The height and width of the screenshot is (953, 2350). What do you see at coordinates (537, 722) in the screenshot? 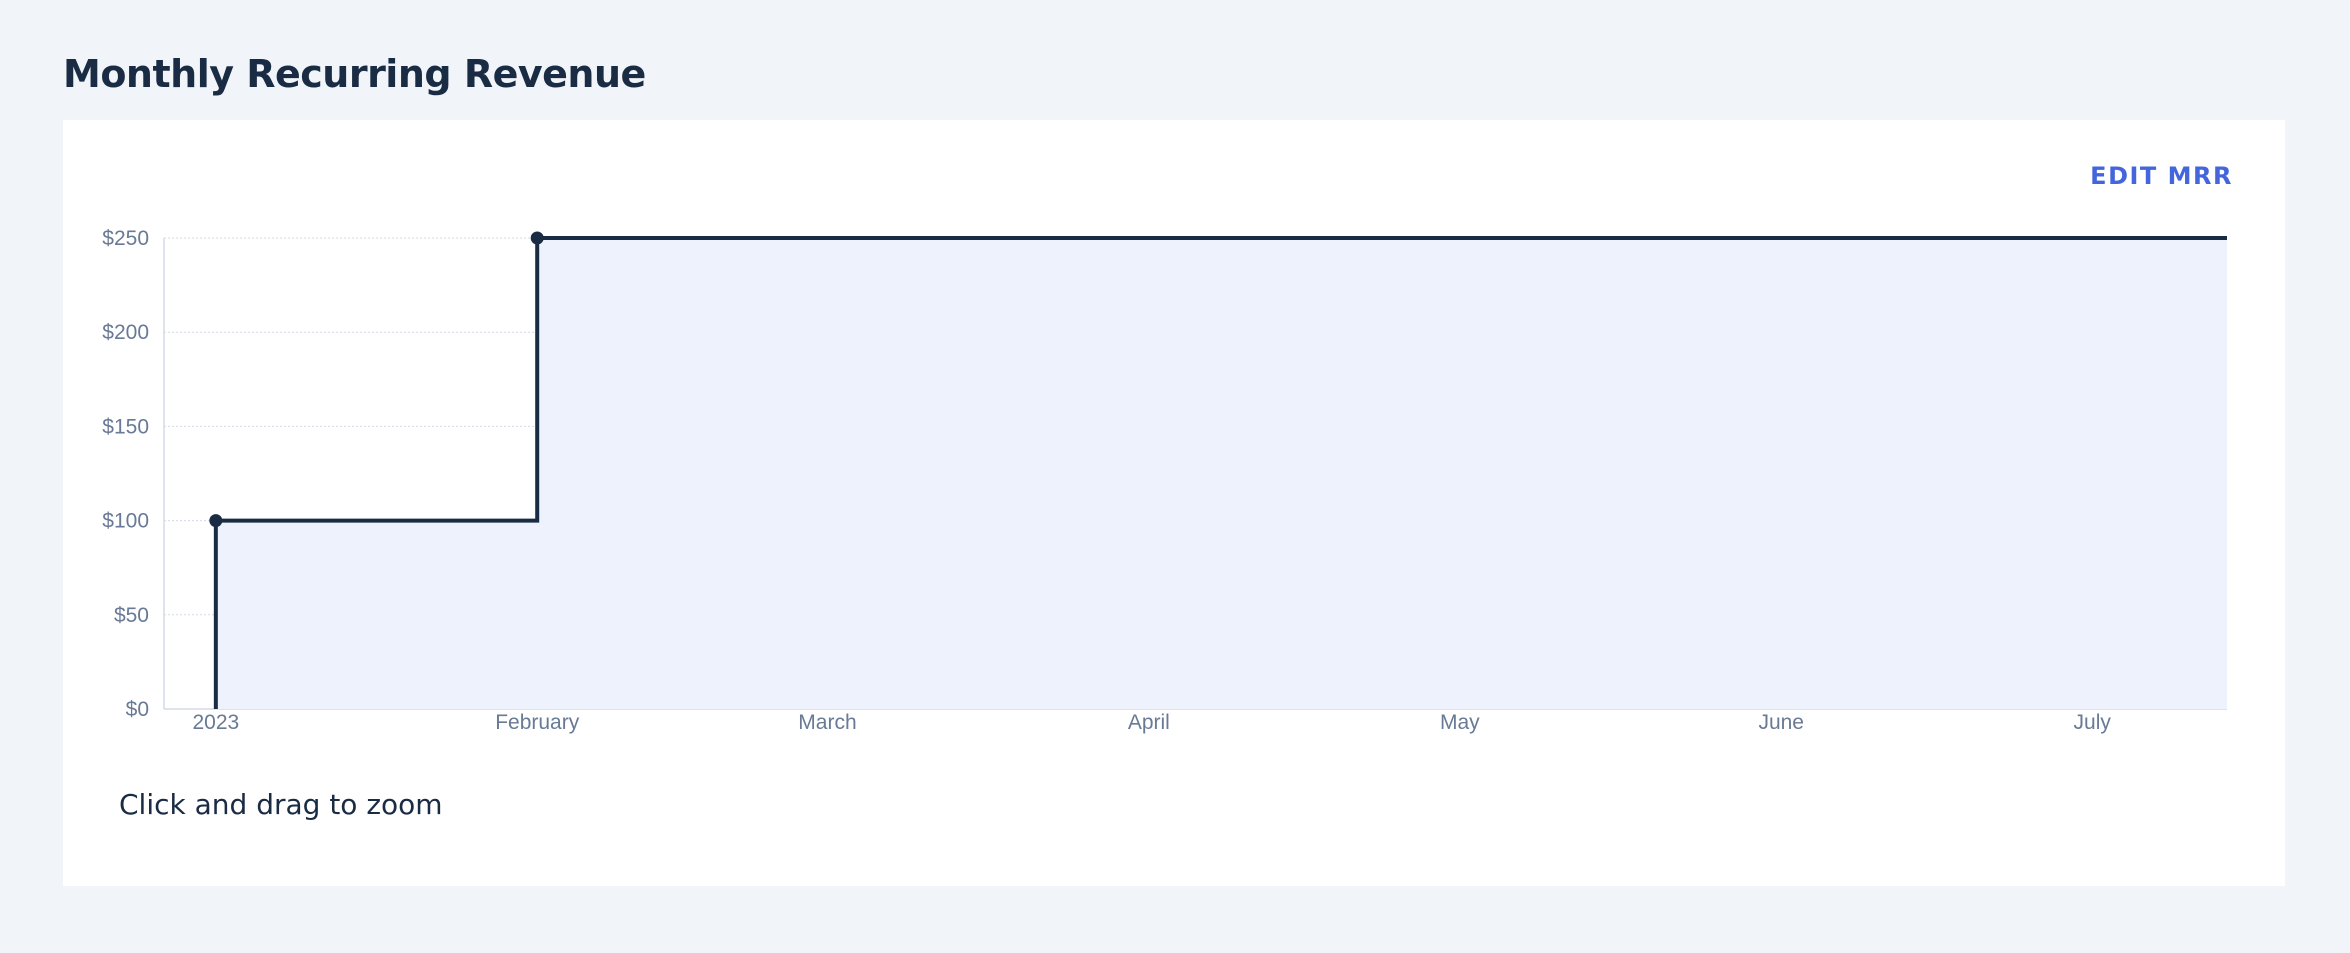
I see `x-tick-label: February` at bounding box center [537, 722].